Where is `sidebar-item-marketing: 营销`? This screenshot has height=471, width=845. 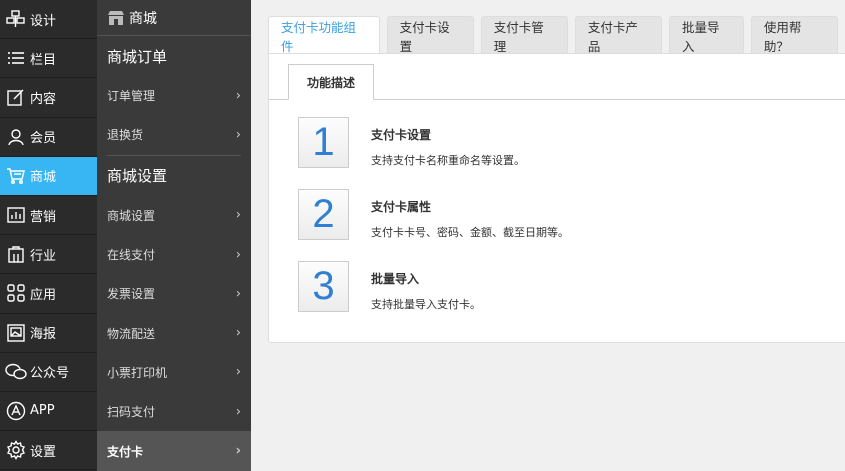
sidebar-item-marketing: 营销 is located at coordinates (48, 216).